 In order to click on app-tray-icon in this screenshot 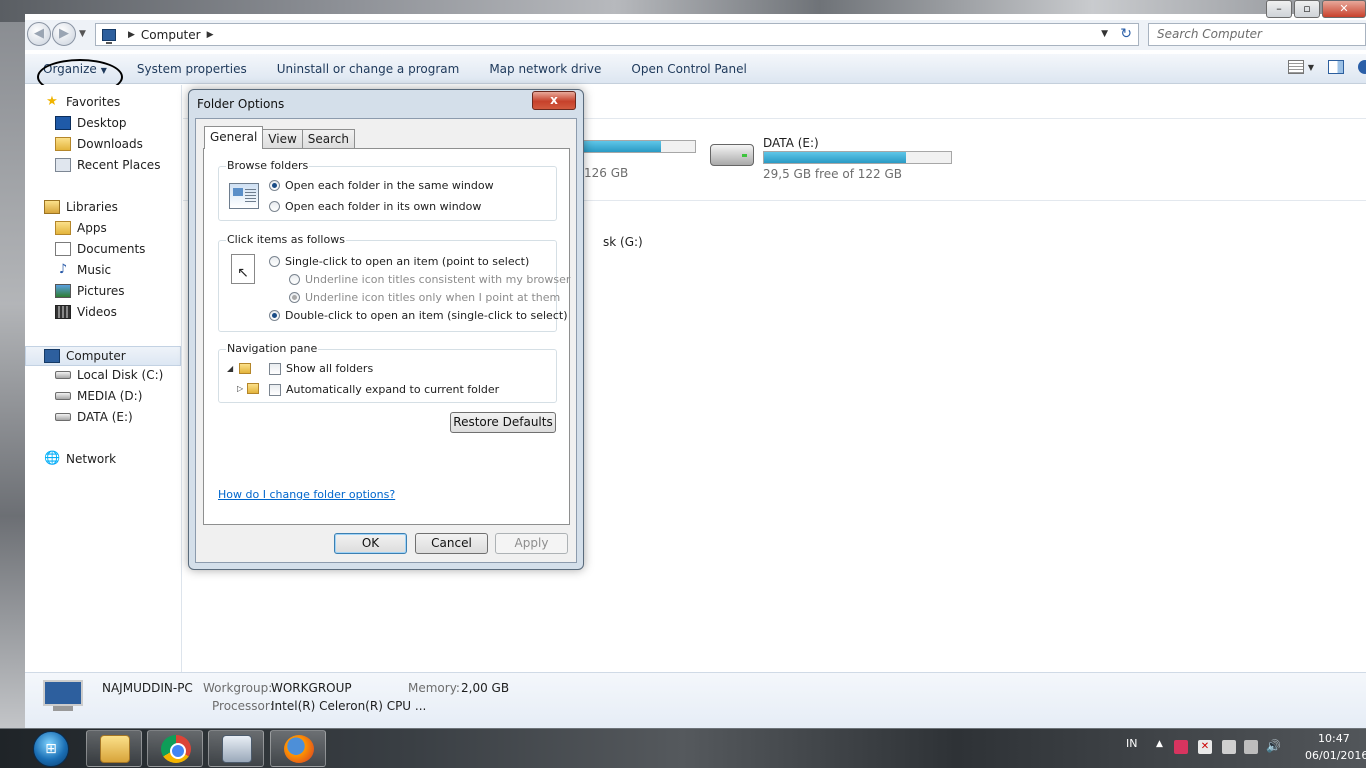, I will do `click(1181, 747)`.